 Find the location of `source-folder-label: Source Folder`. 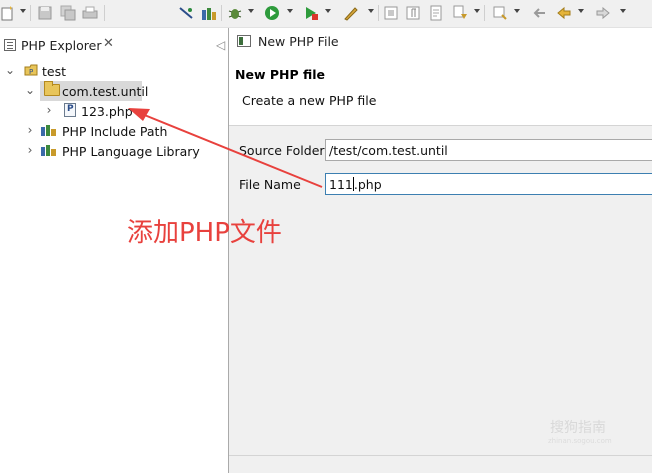

source-folder-label: Source Folder is located at coordinates (282, 150).